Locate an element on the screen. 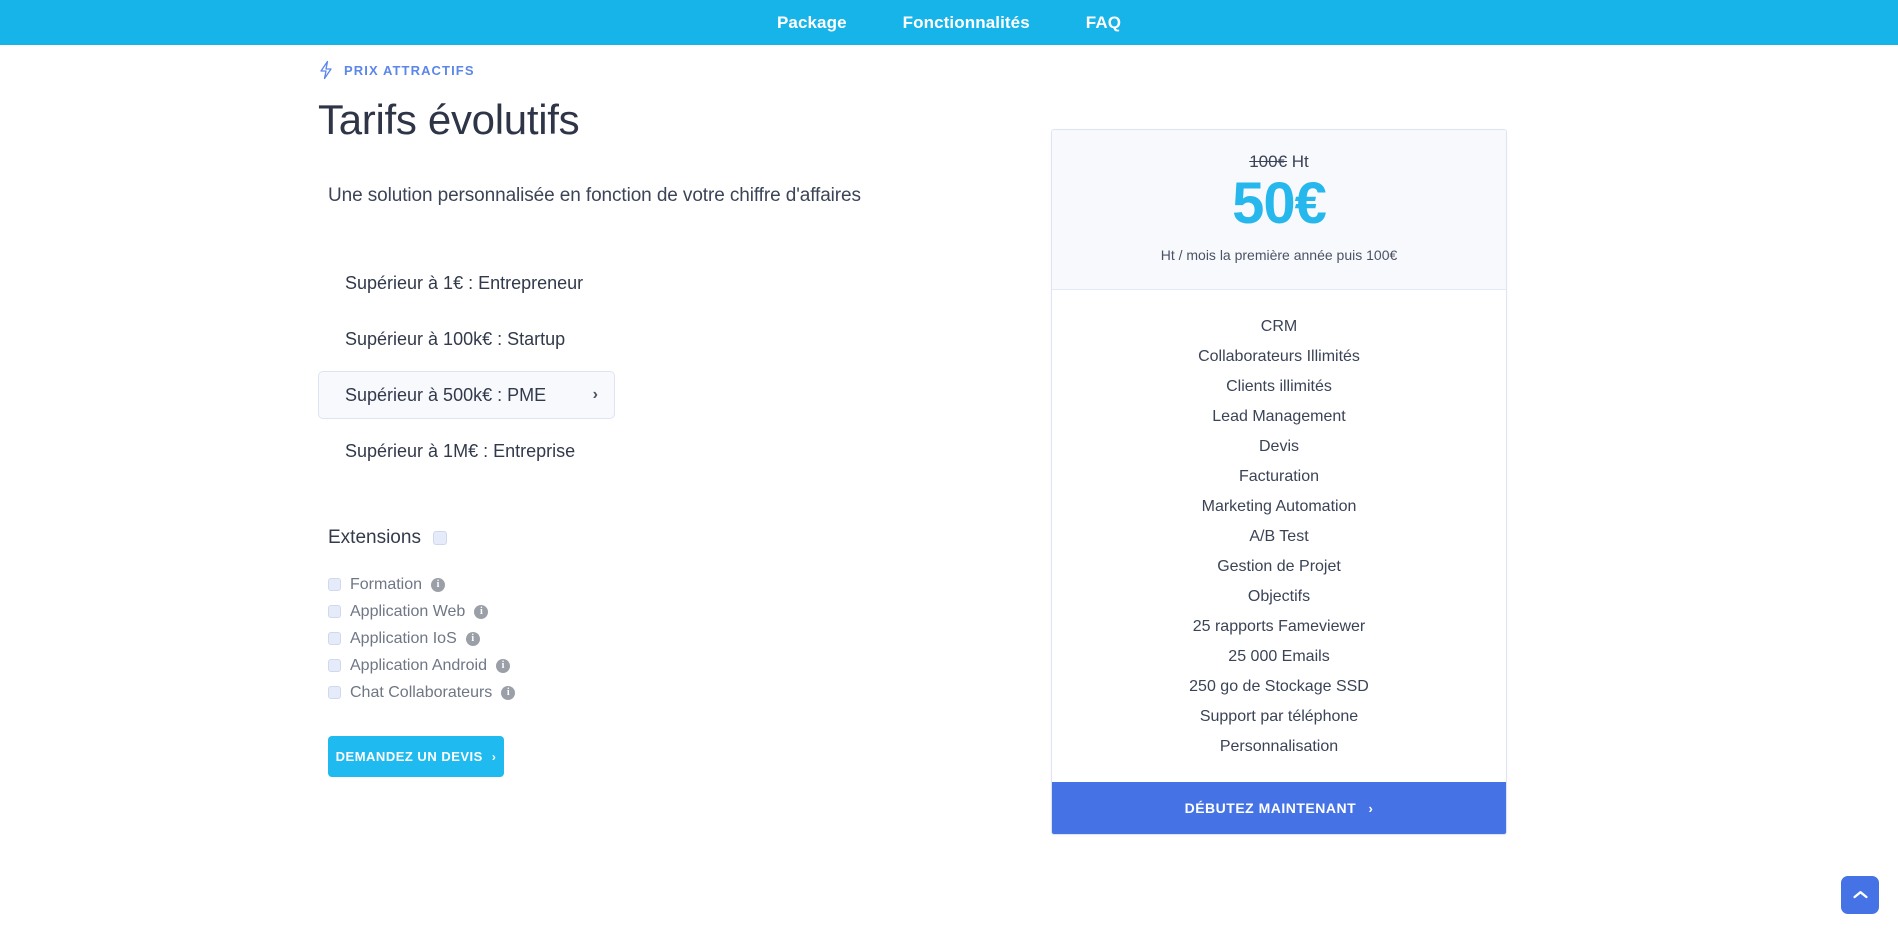 This screenshot has height=931, width=1898. tier-item-entrepreneur: Supérieur à 1€ : Entrepreneur is located at coordinates (466, 283).